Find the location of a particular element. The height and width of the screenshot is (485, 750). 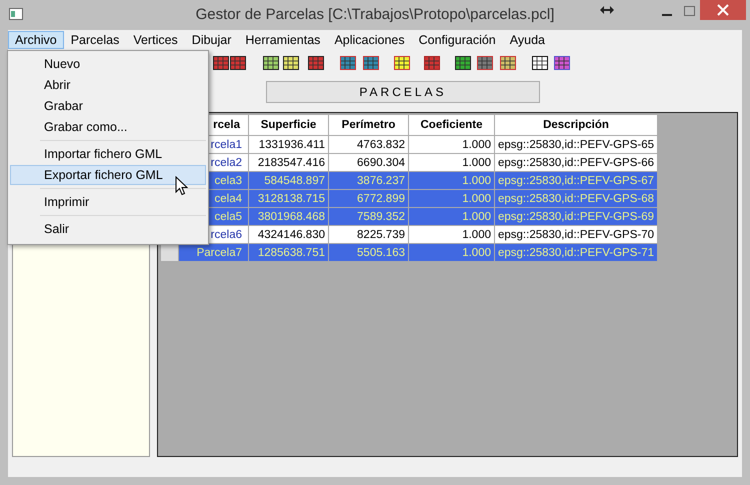

table-cell: epsg::25830,id::PEFV-GPS-67 is located at coordinates (576, 181).